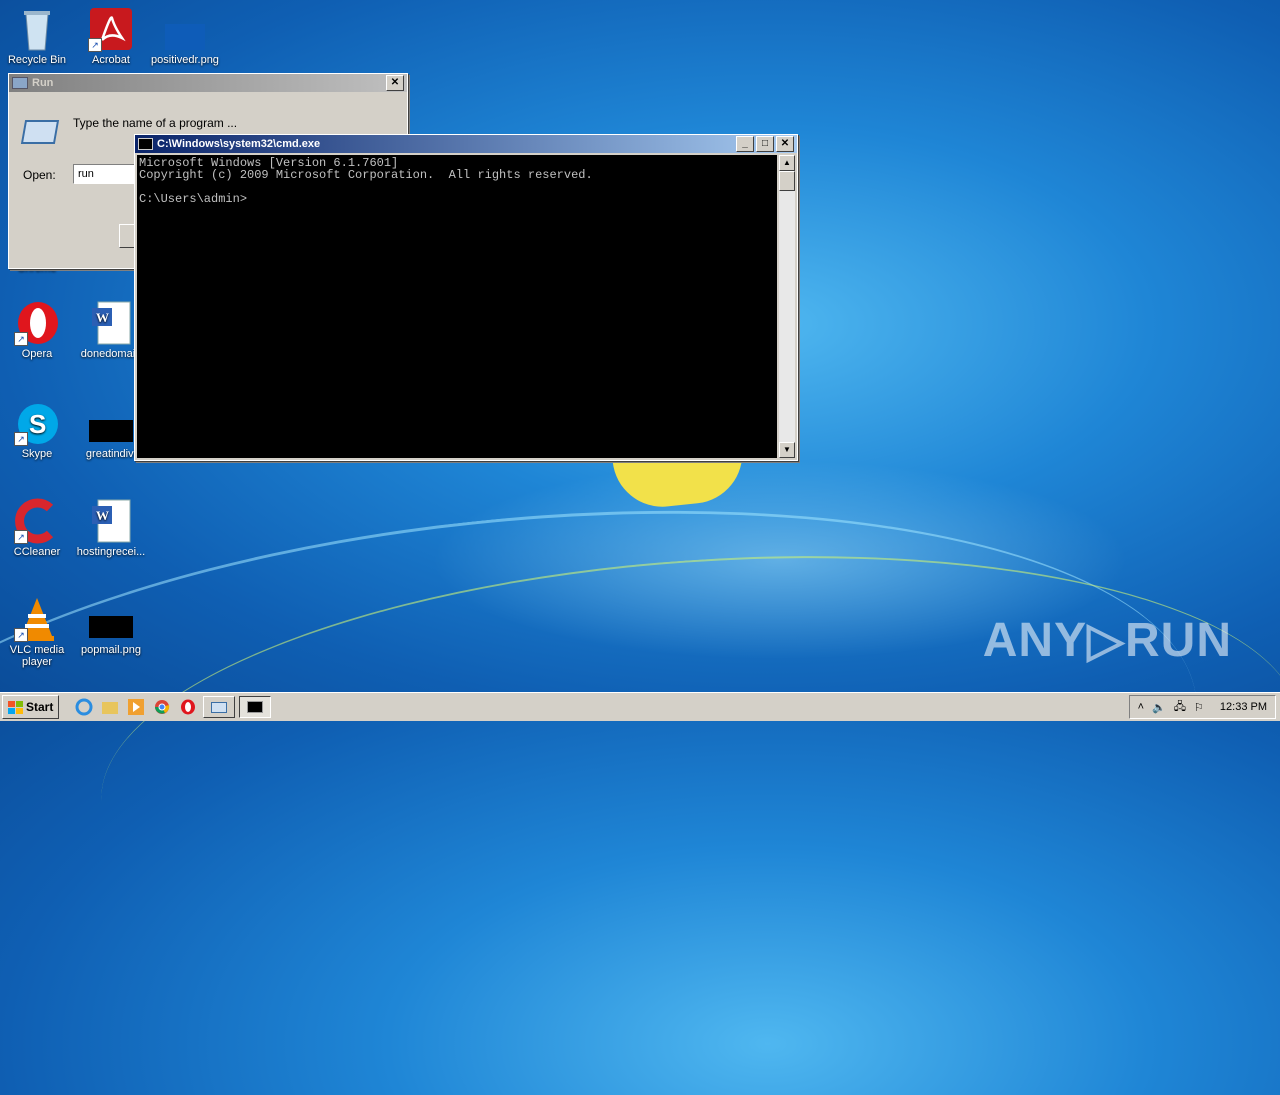 The width and height of the screenshot is (1280, 1095). I want to click on windows-logo-icon, so click(15, 707).